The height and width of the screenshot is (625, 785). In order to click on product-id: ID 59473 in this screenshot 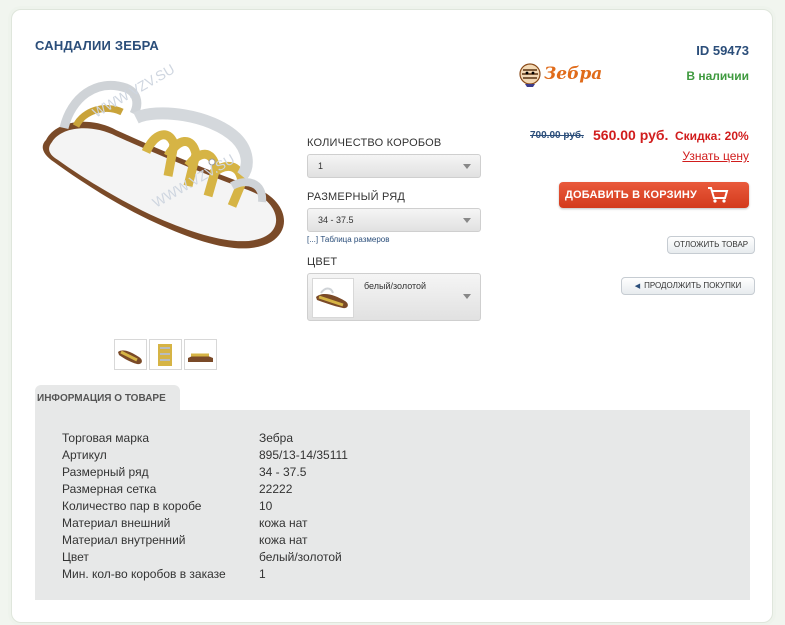, I will do `click(722, 50)`.